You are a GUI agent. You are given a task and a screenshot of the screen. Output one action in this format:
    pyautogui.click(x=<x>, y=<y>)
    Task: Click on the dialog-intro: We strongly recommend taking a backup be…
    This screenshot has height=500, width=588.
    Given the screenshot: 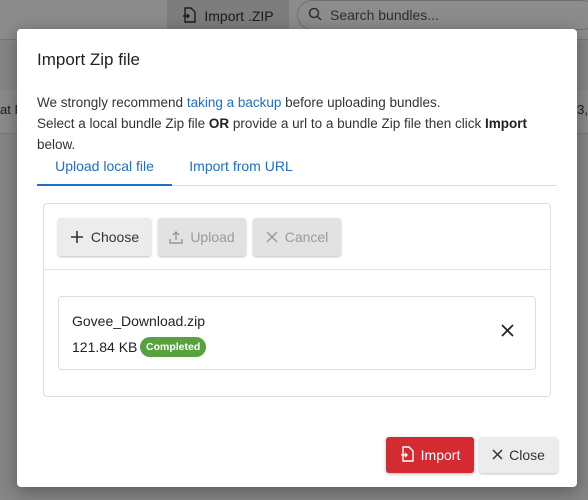 What is the action you would take?
    pyautogui.click(x=302, y=123)
    